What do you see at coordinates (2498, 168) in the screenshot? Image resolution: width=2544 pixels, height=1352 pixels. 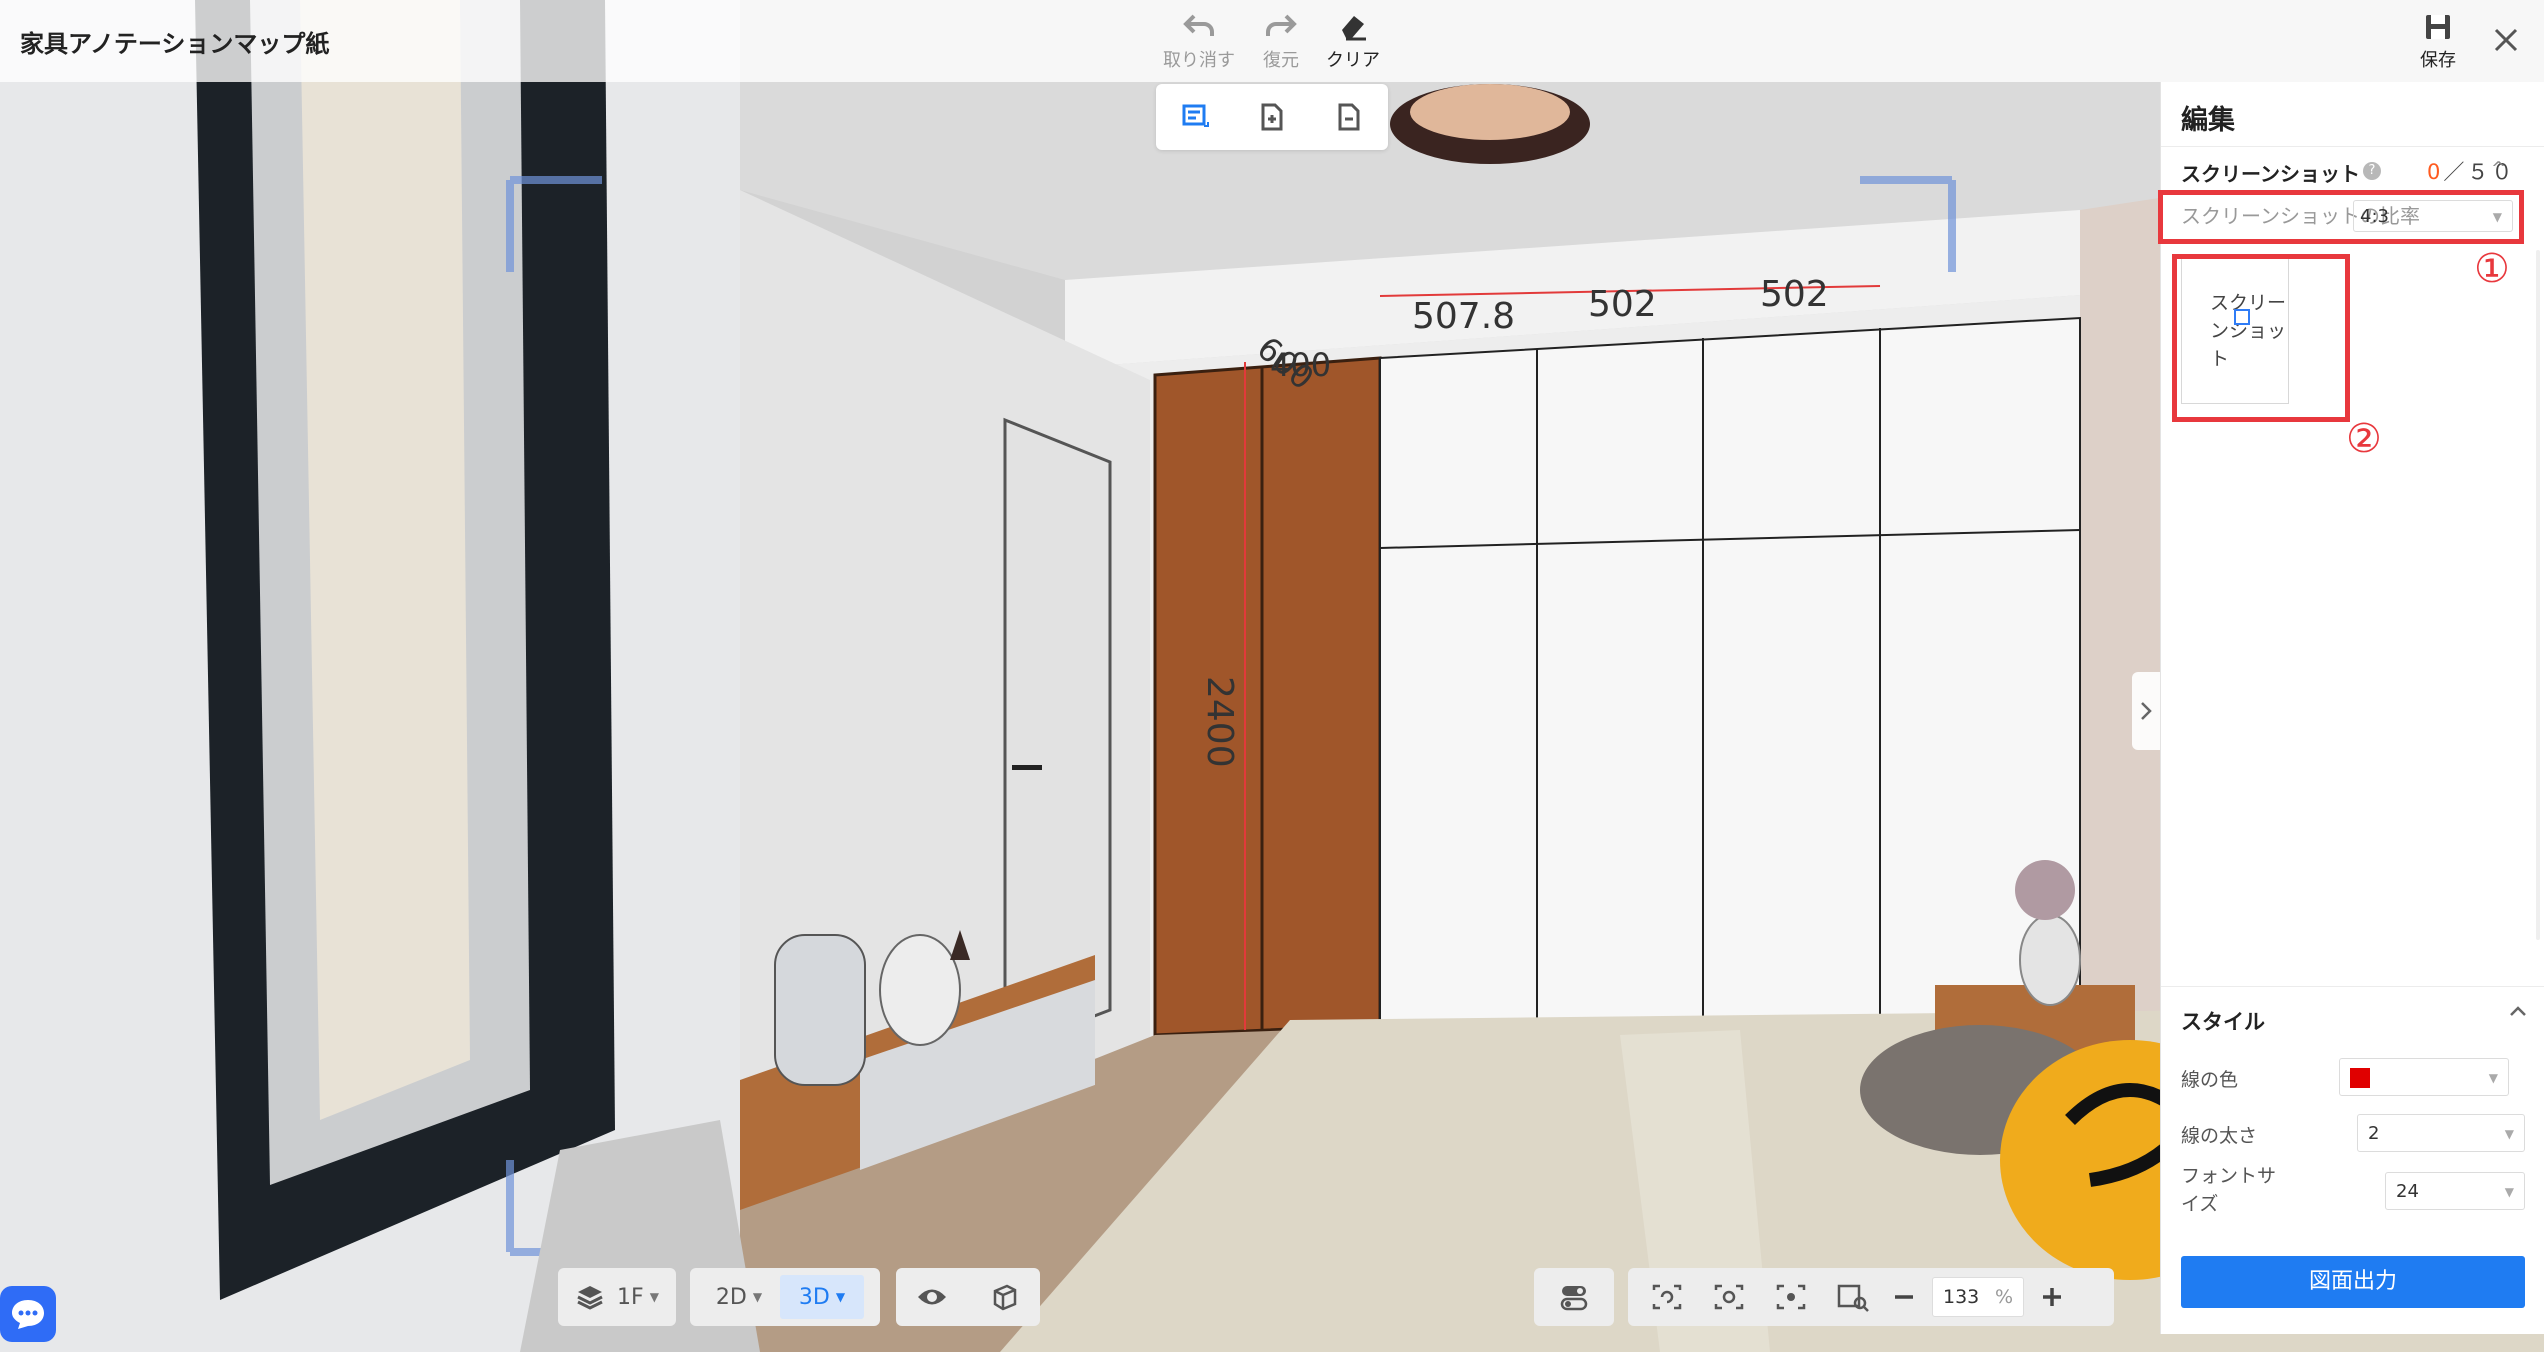 I see `chevron-up-icon: ^` at bounding box center [2498, 168].